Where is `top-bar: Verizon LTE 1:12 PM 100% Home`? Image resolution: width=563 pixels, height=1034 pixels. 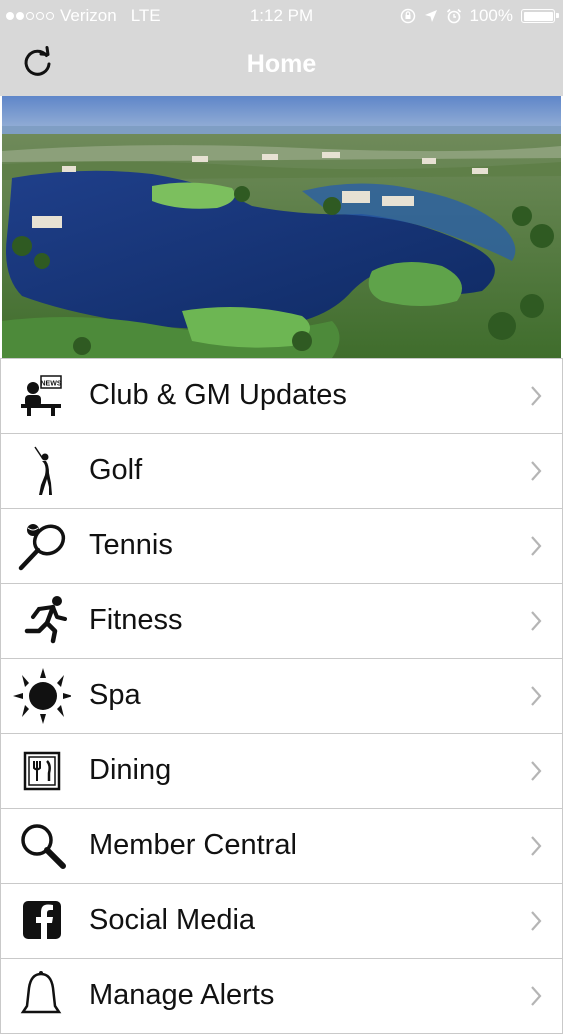 top-bar: Verizon LTE 1:12 PM 100% Home is located at coordinates (281, 48).